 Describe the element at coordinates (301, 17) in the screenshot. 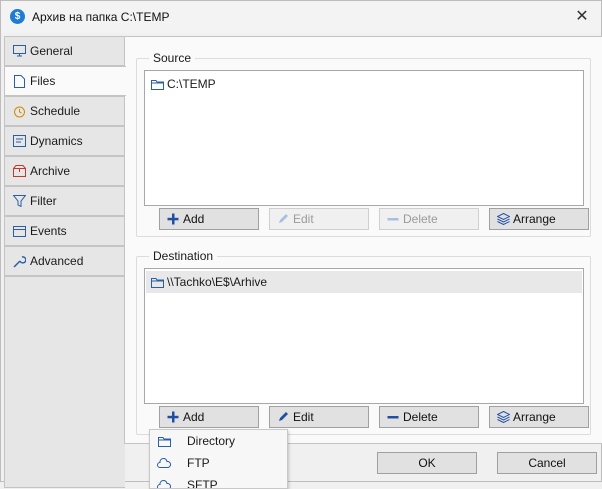

I see `title-bar: $ Архив на папка C:\TEMP ✕` at that location.